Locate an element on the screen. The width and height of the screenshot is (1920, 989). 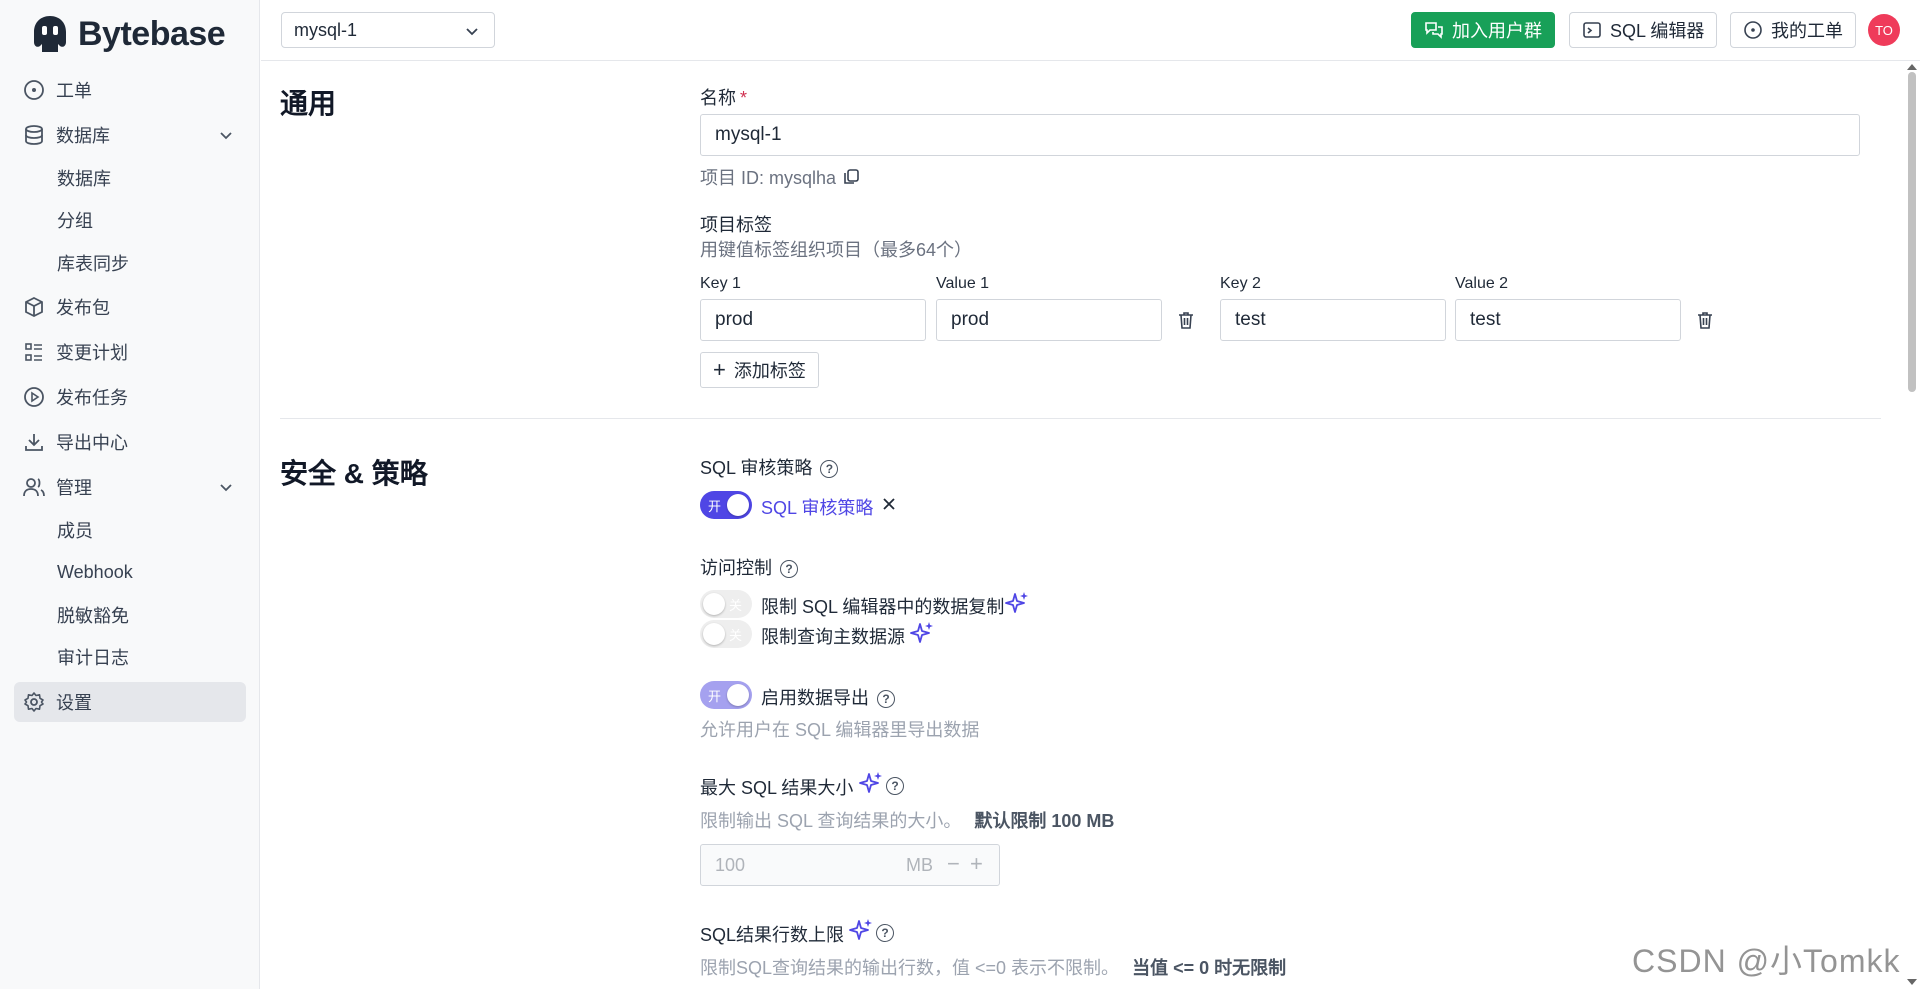
restrict-copy-label: 限制 SQL 编辑器中的数据复制 is located at coordinates (883, 607).